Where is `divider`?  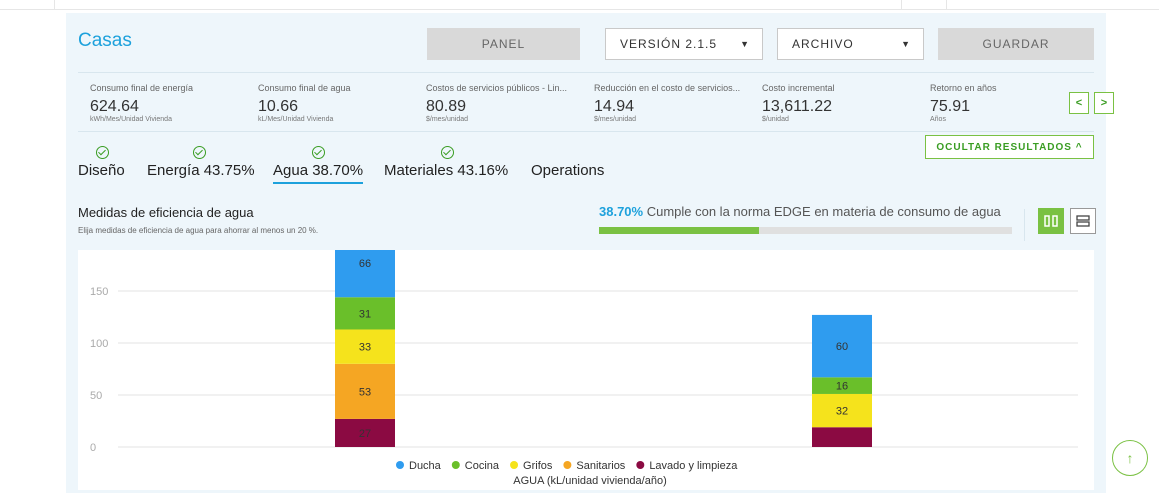 divider is located at coordinates (1024, 225).